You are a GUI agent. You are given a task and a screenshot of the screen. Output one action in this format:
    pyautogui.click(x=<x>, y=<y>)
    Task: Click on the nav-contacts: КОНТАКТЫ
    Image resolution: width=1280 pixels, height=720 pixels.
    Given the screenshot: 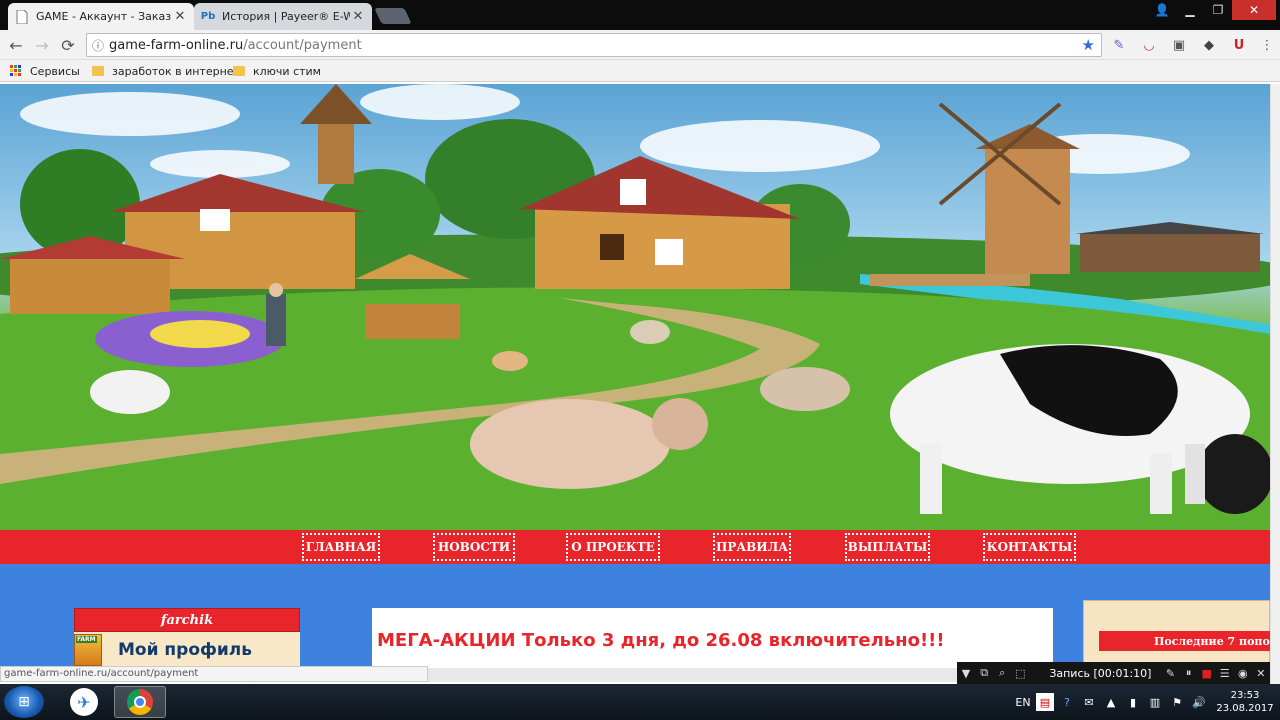 What is the action you would take?
    pyautogui.click(x=1029, y=547)
    